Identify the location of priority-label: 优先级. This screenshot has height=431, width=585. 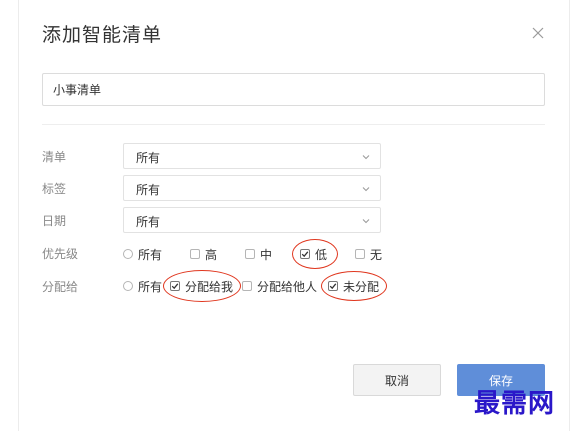
(60, 254).